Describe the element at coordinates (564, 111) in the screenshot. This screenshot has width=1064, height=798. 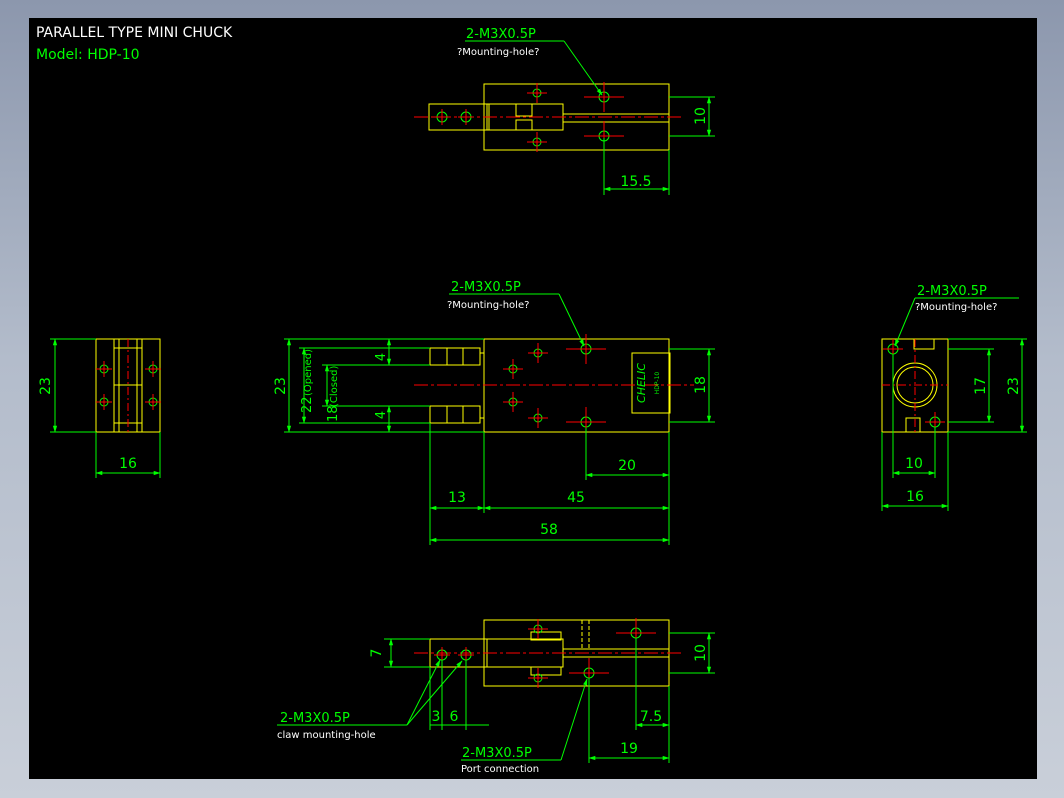
I see `top-view: 10 15.5 2-M3X0.5P ?Mounting-hole?` at that location.